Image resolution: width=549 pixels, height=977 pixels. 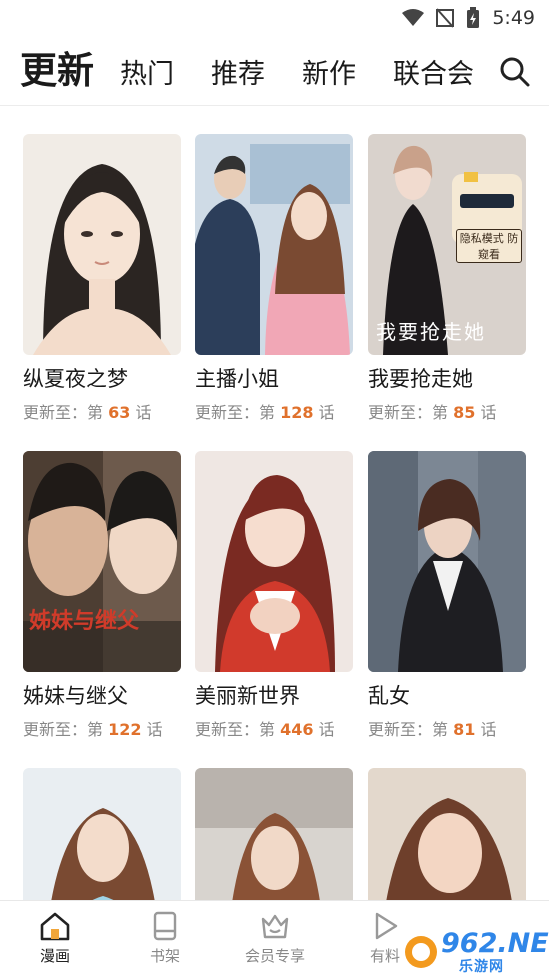 What do you see at coordinates (274, 18) in the screenshot?
I see `status-bar: 5:49` at bounding box center [274, 18].